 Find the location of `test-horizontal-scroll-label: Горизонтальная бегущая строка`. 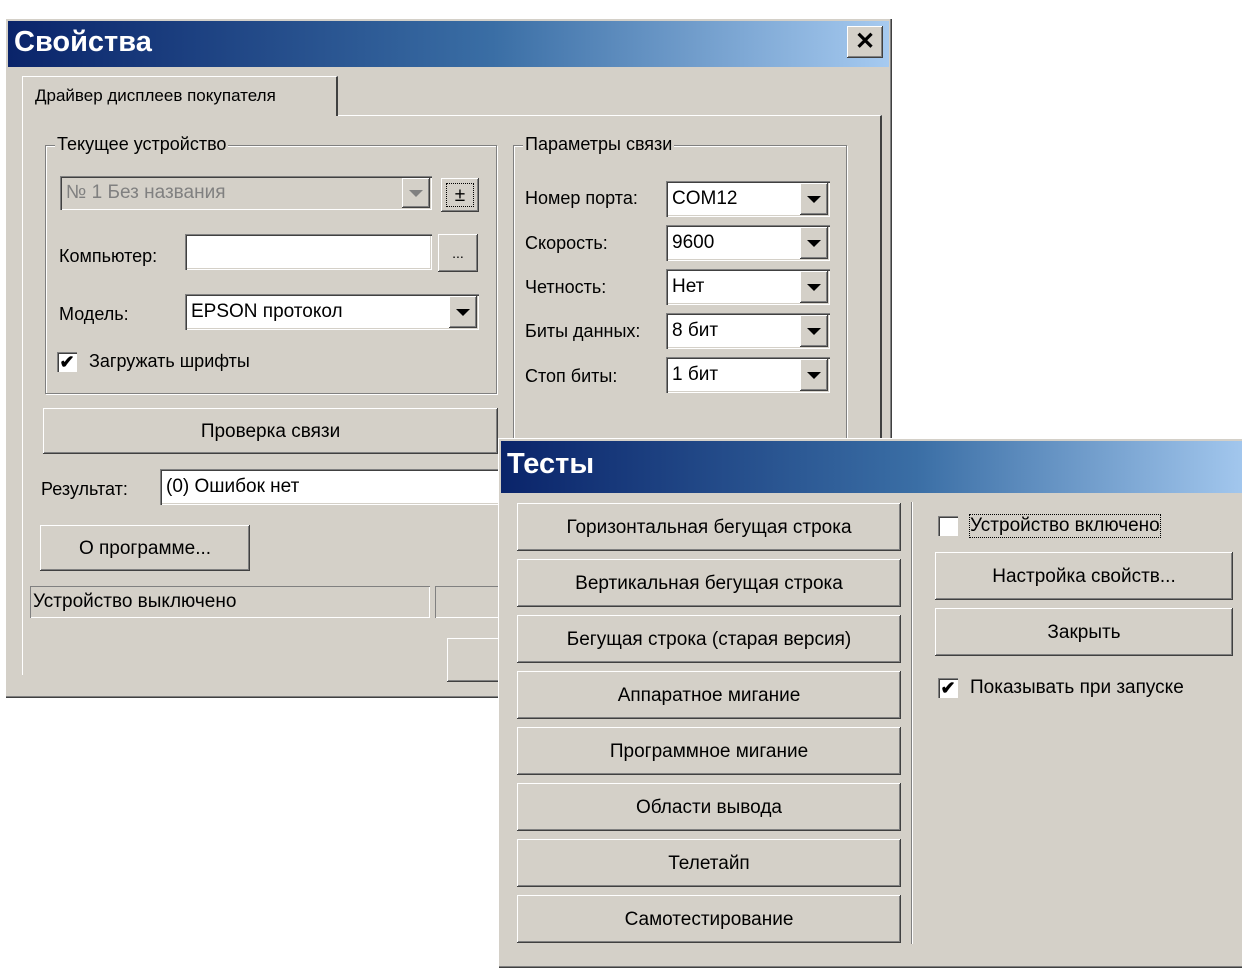

test-horizontal-scroll-label: Горизонтальная бегущая строка is located at coordinates (709, 527).